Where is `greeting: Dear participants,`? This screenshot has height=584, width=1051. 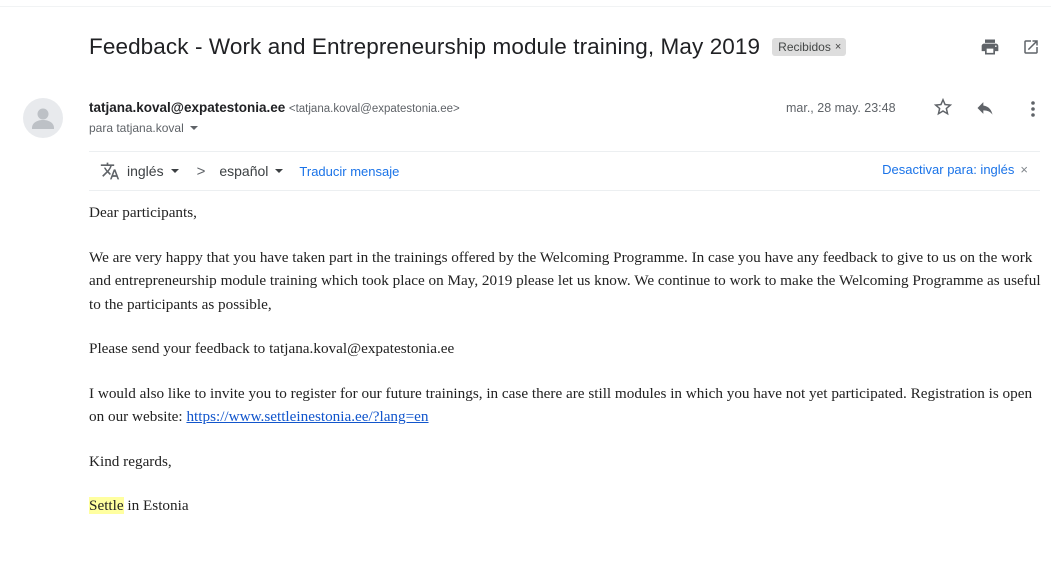 greeting: Dear participants, is located at coordinates (143, 212).